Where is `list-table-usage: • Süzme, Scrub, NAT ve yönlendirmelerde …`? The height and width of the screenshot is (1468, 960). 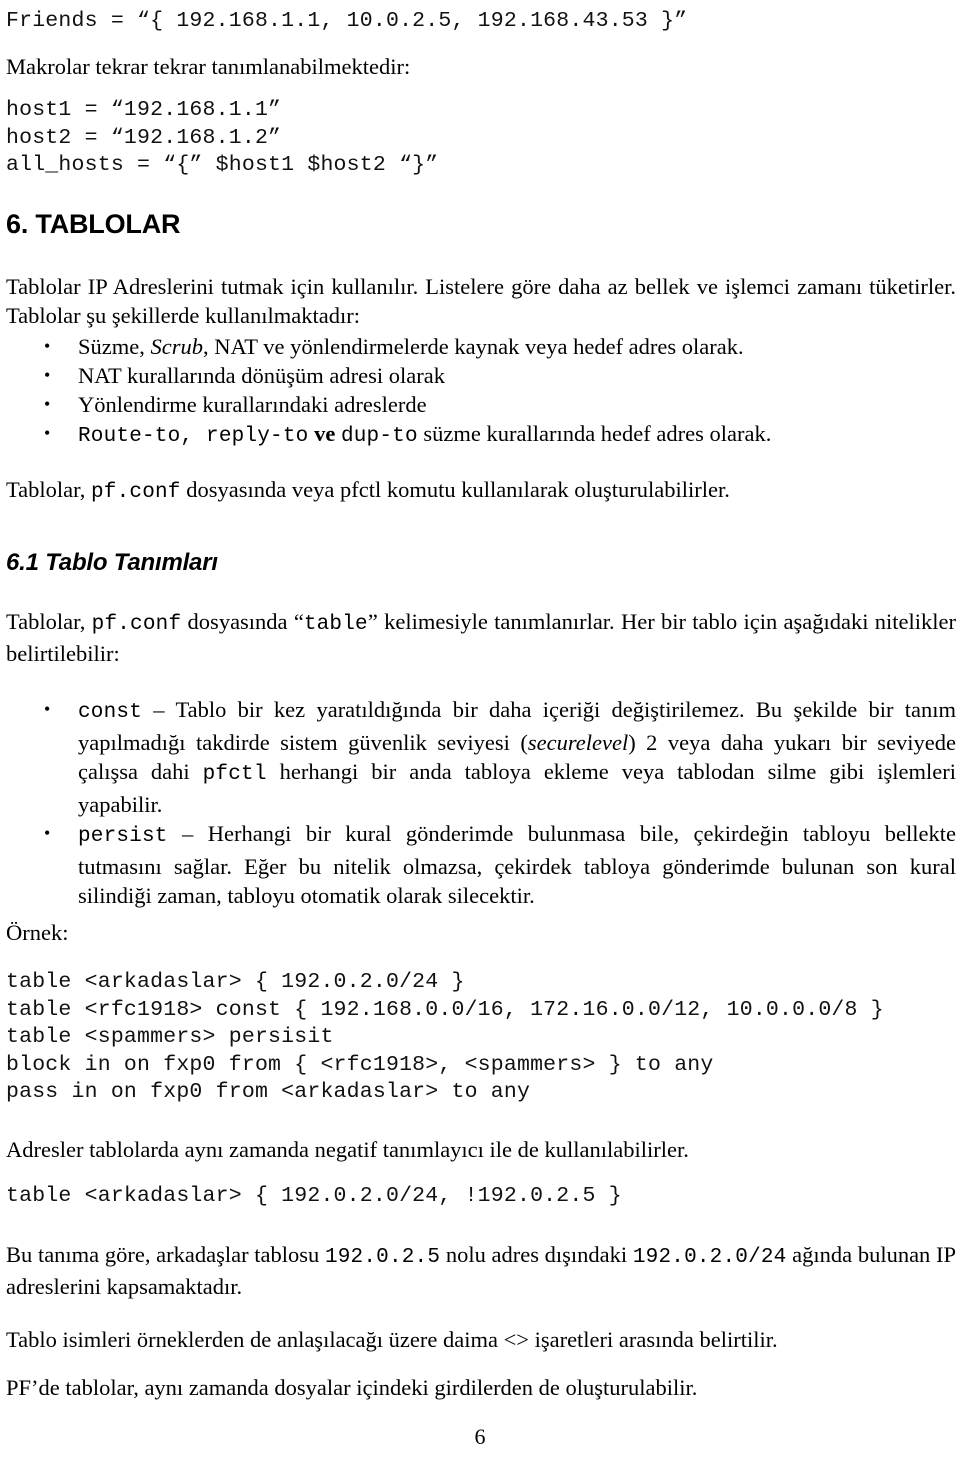 list-table-usage: • Süzme, Scrub, NAT ve yönlendirmelerde … is located at coordinates (478, 391).